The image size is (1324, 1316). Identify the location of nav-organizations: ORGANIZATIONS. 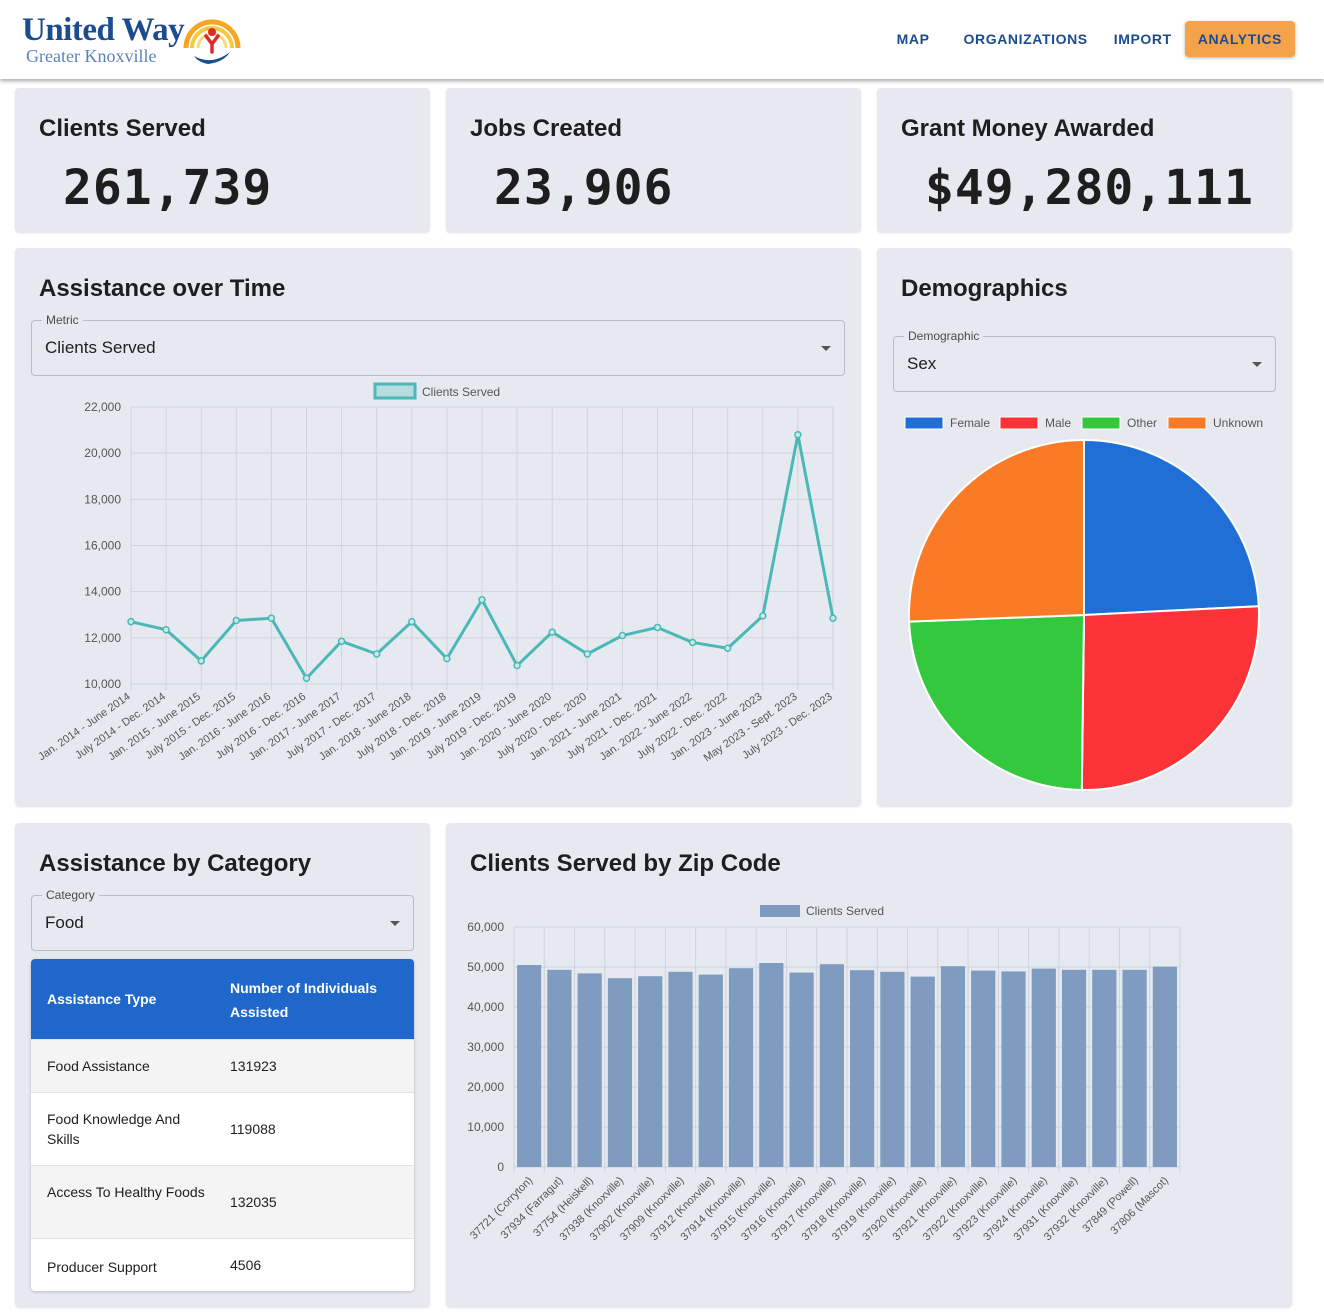
(1026, 39).